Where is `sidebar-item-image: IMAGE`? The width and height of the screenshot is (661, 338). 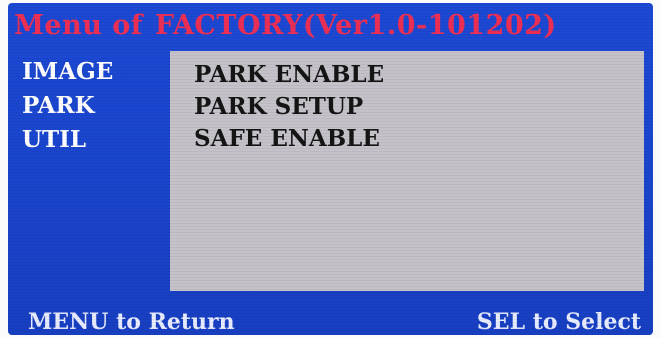
sidebar-item-image: IMAGE is located at coordinates (92, 72).